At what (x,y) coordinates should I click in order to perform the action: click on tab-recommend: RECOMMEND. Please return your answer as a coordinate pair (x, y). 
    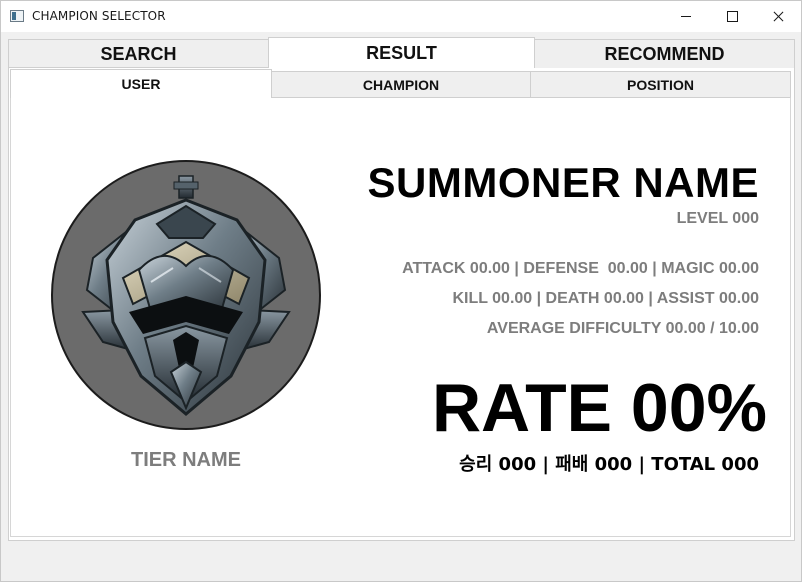
    Looking at the image, I should click on (664, 53).